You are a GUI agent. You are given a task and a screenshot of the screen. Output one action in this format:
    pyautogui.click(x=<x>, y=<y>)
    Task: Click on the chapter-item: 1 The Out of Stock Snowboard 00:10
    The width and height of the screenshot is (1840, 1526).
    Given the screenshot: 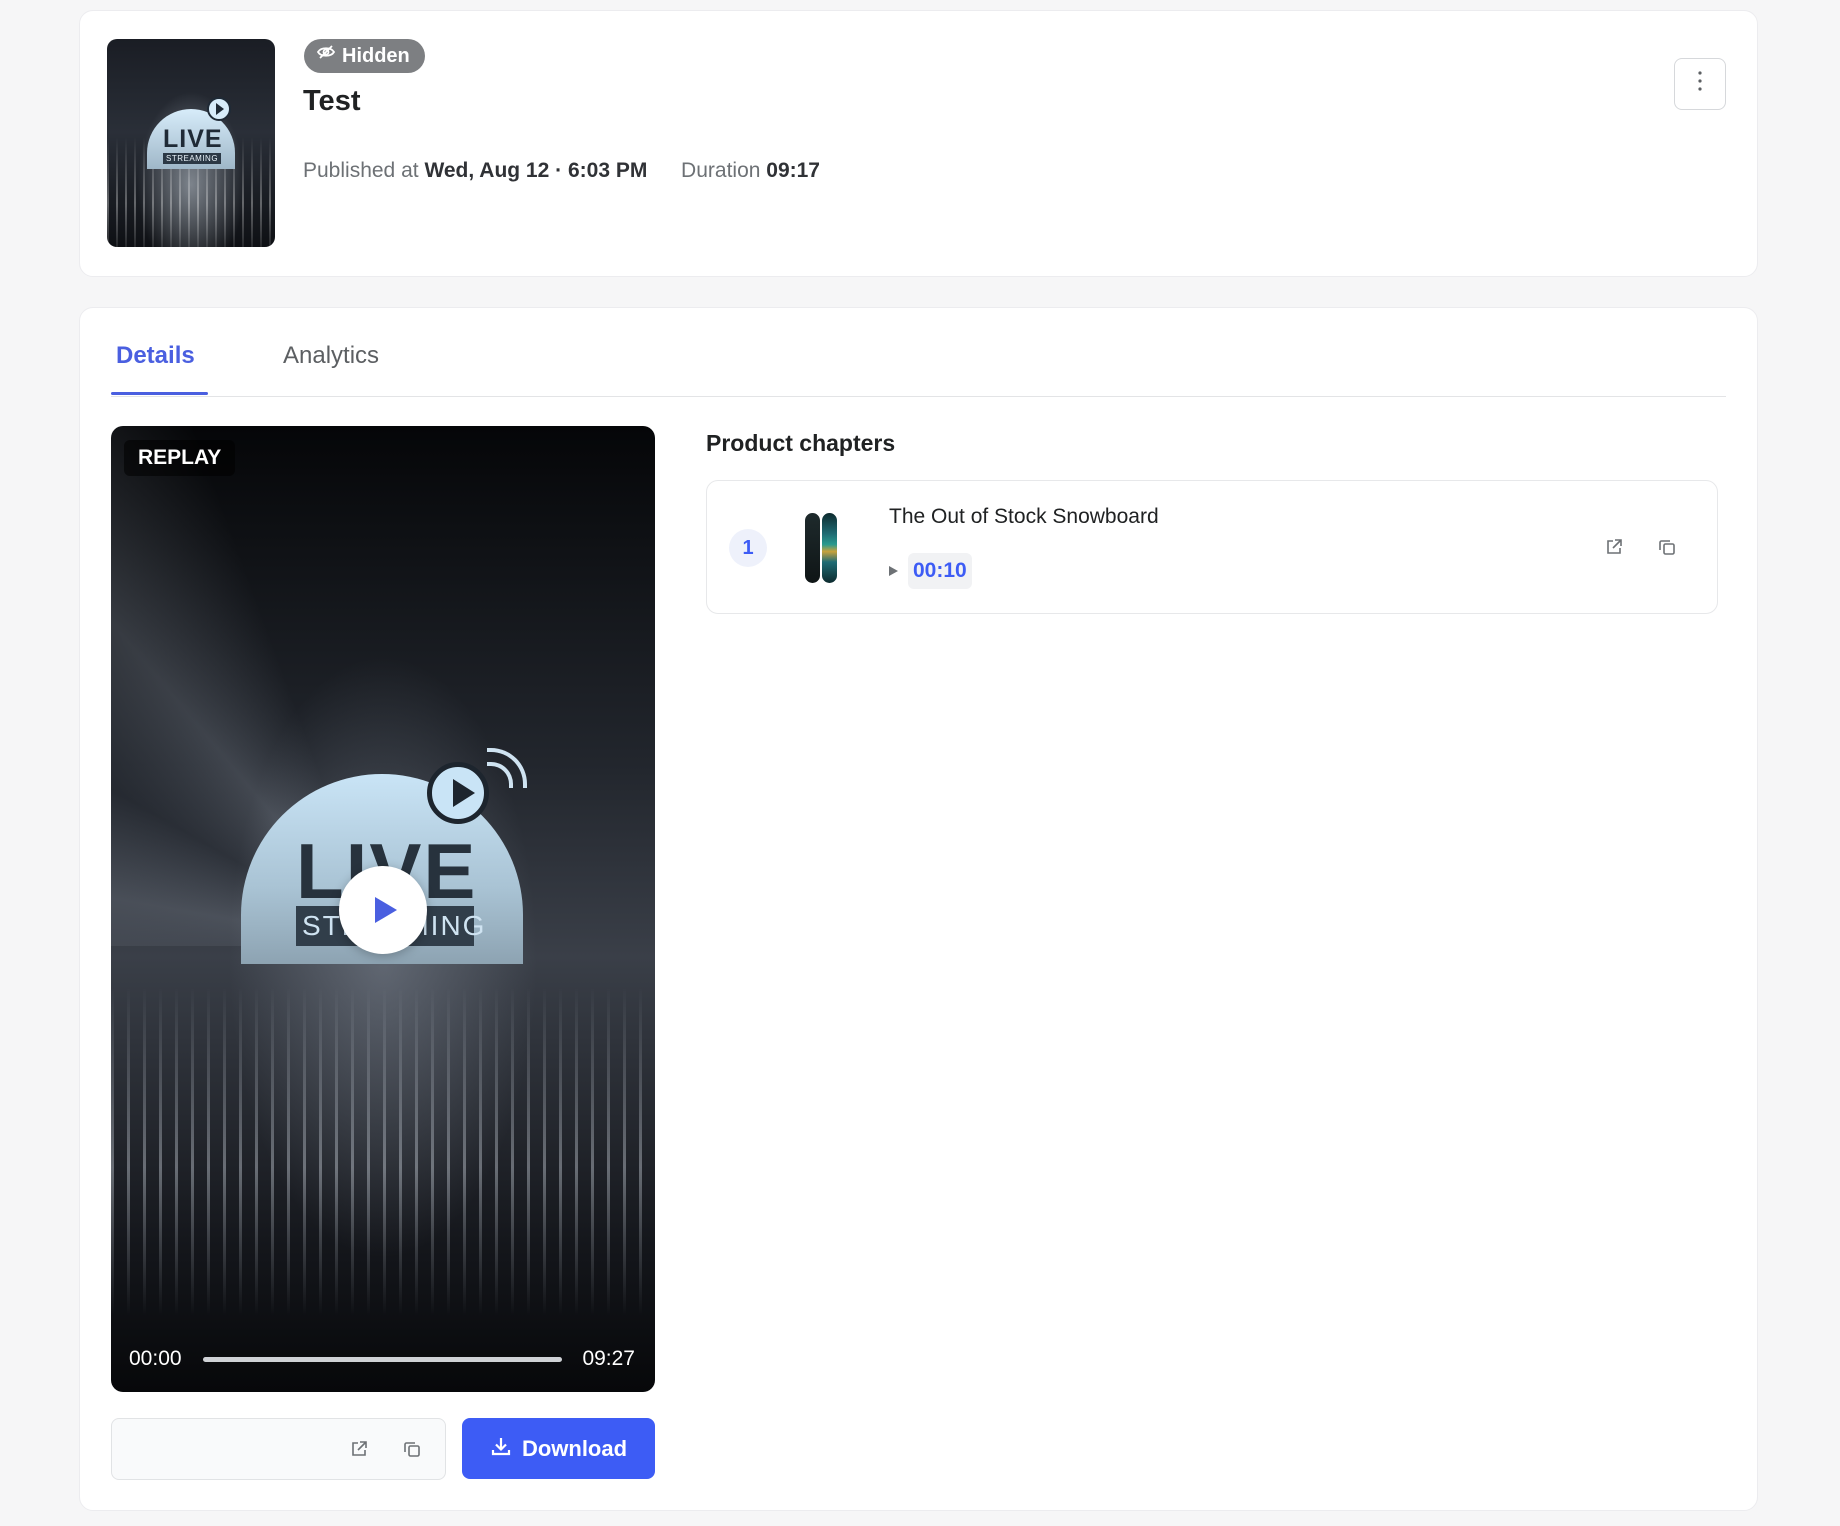 What is the action you would take?
    pyautogui.click(x=1212, y=547)
    